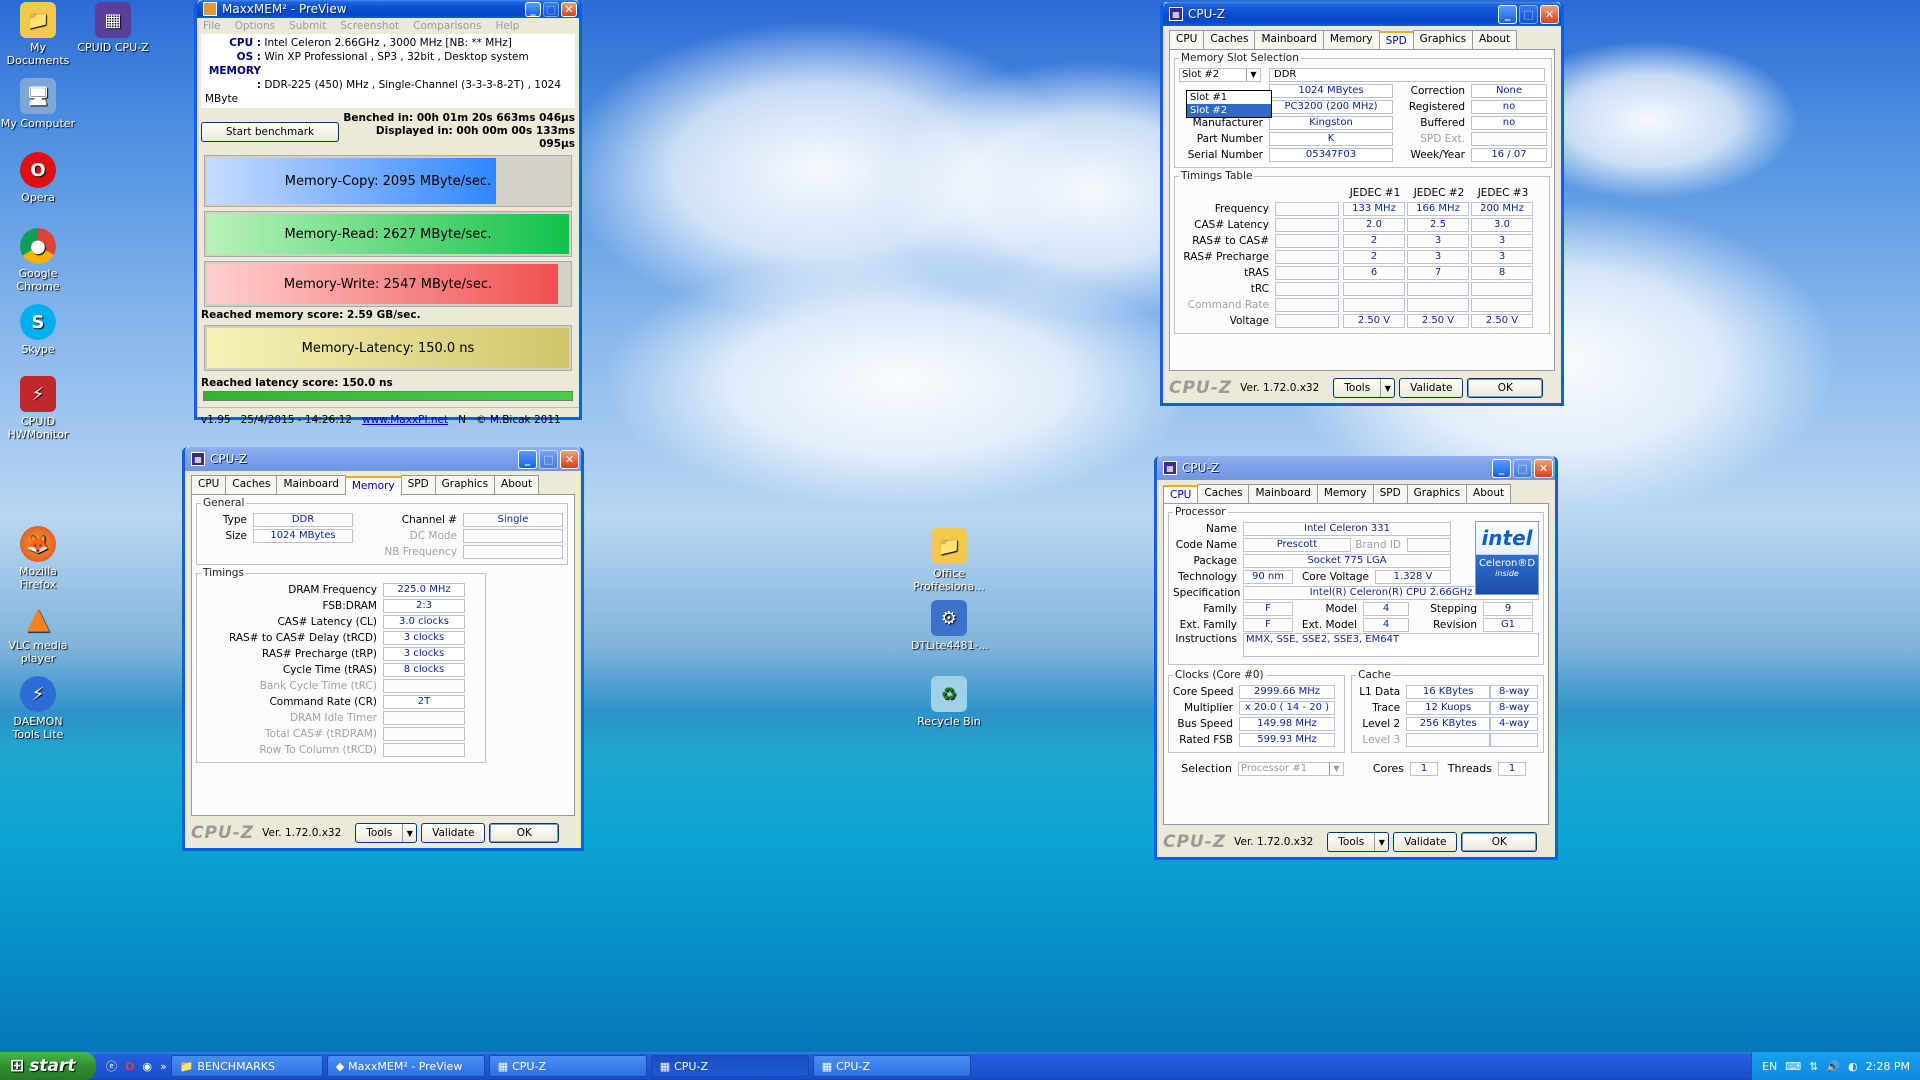 The width and height of the screenshot is (1920, 1080). I want to click on cpuz-cpu-titlebar: ▦ CPU-Z _ □ ✕, so click(1356, 468).